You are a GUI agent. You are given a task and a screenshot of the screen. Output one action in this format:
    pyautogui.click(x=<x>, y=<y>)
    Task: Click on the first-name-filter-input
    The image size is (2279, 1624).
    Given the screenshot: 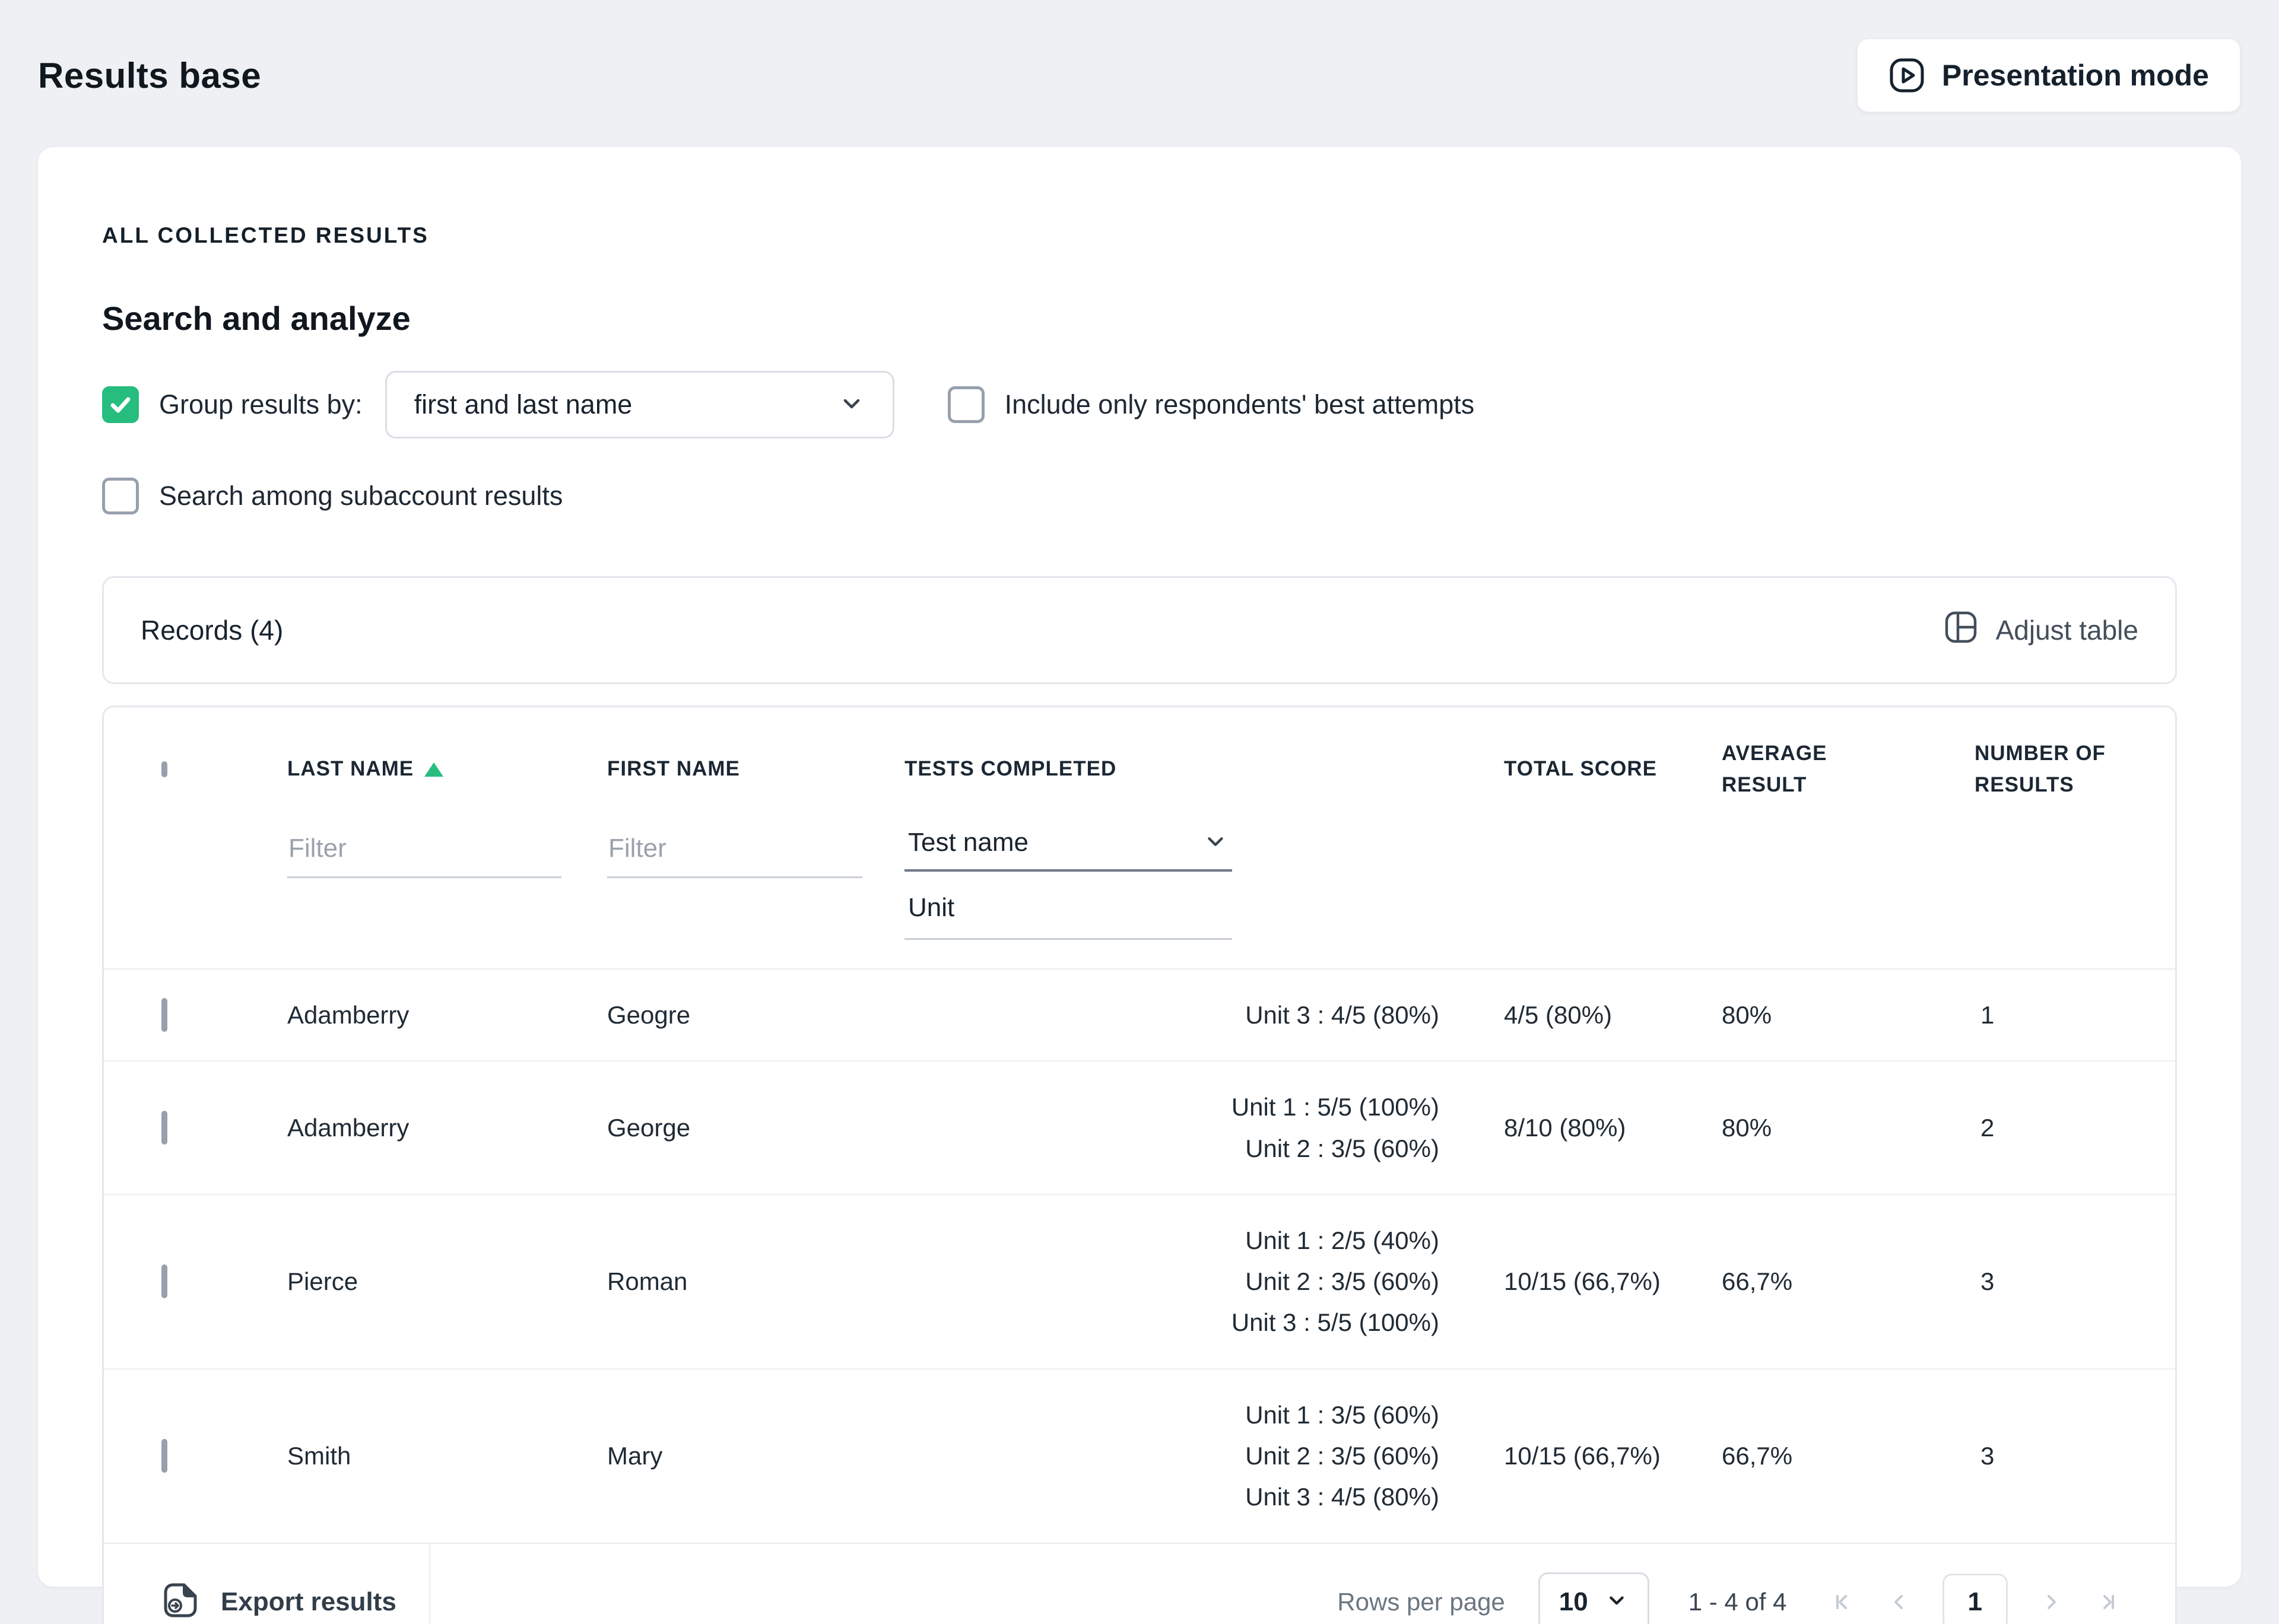 What is the action you would take?
    pyautogui.click(x=734, y=853)
    